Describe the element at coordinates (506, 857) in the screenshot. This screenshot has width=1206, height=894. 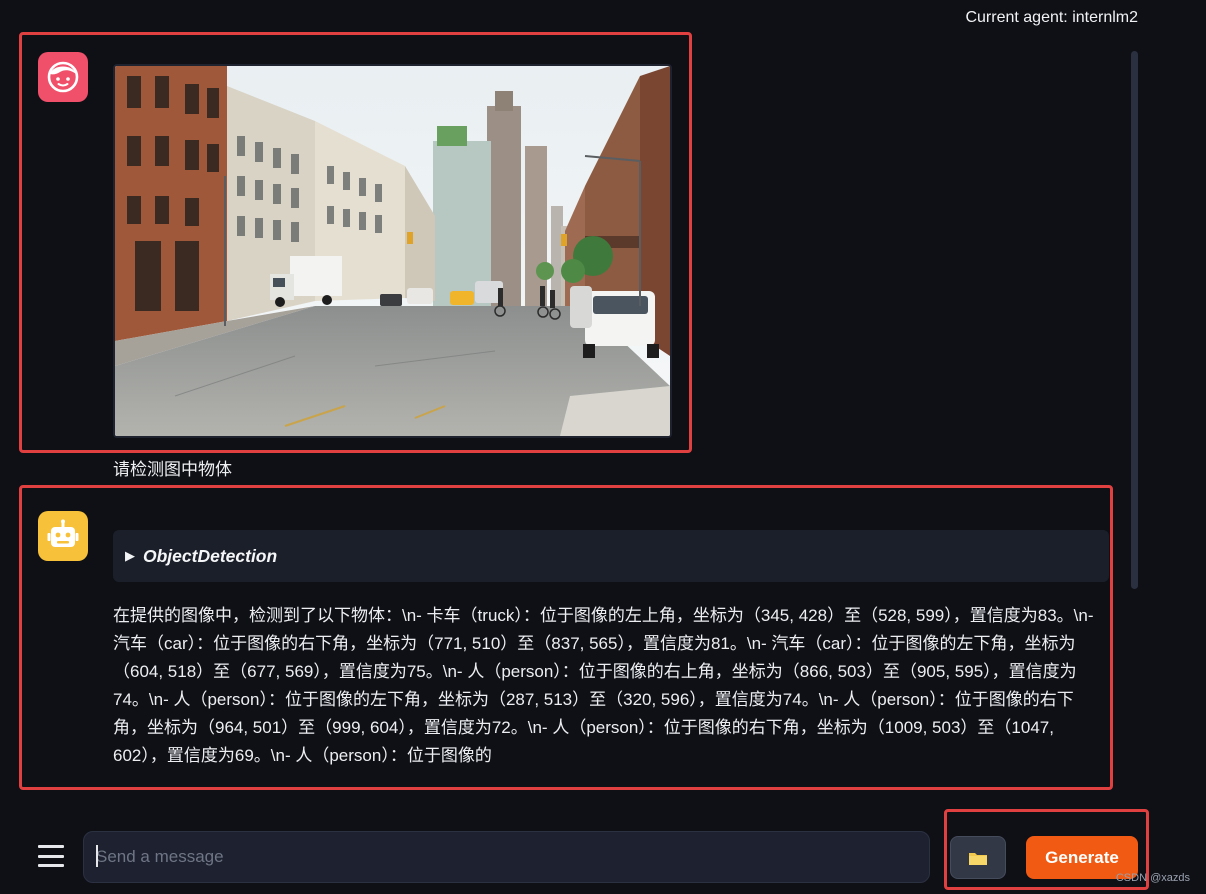
I see `message-input` at that location.